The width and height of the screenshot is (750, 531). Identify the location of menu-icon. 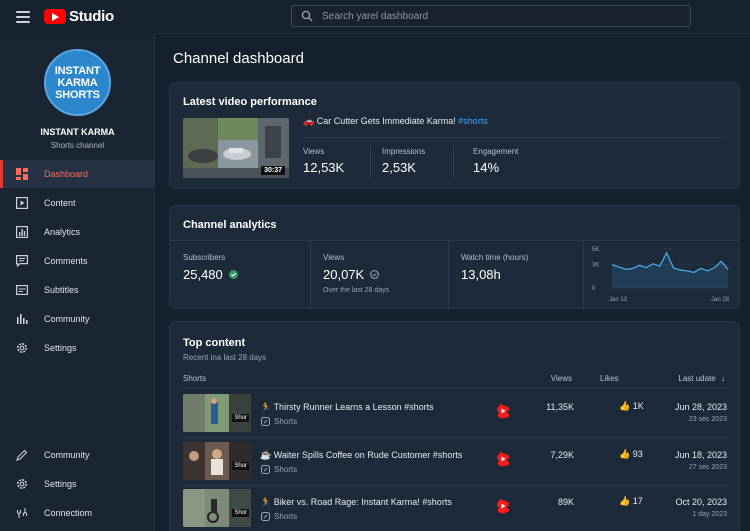
(23, 17).